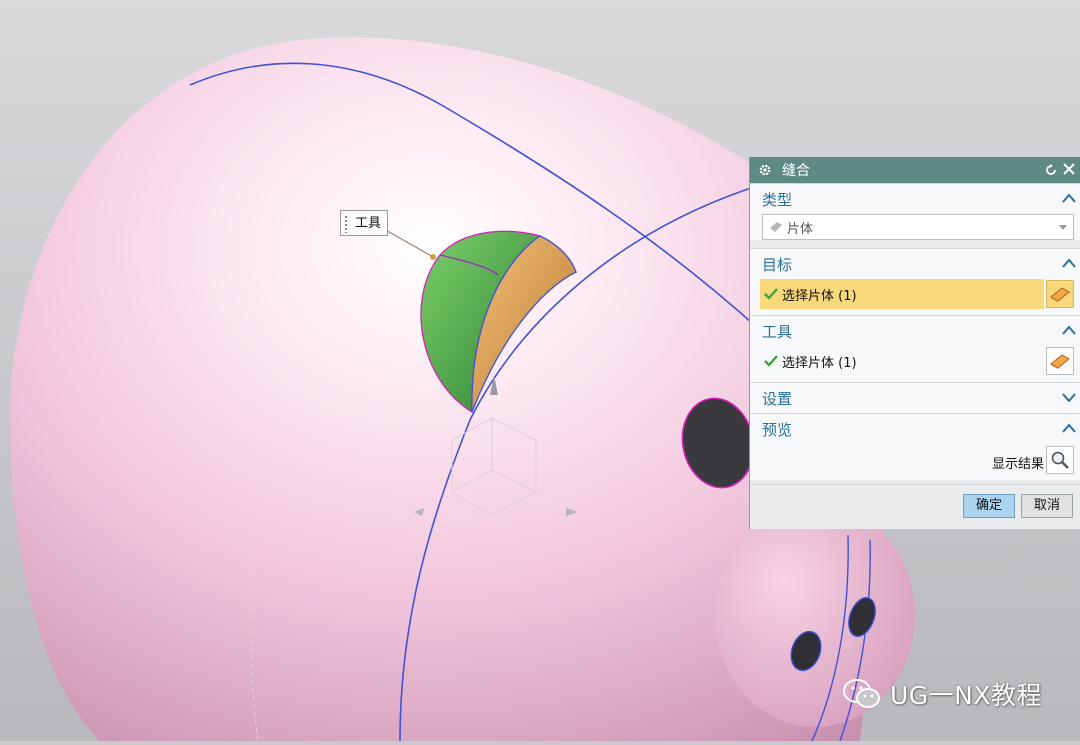 The image size is (1080, 745). Describe the element at coordinates (777, 264) in the screenshot. I see `section-target-label: 目标` at that location.